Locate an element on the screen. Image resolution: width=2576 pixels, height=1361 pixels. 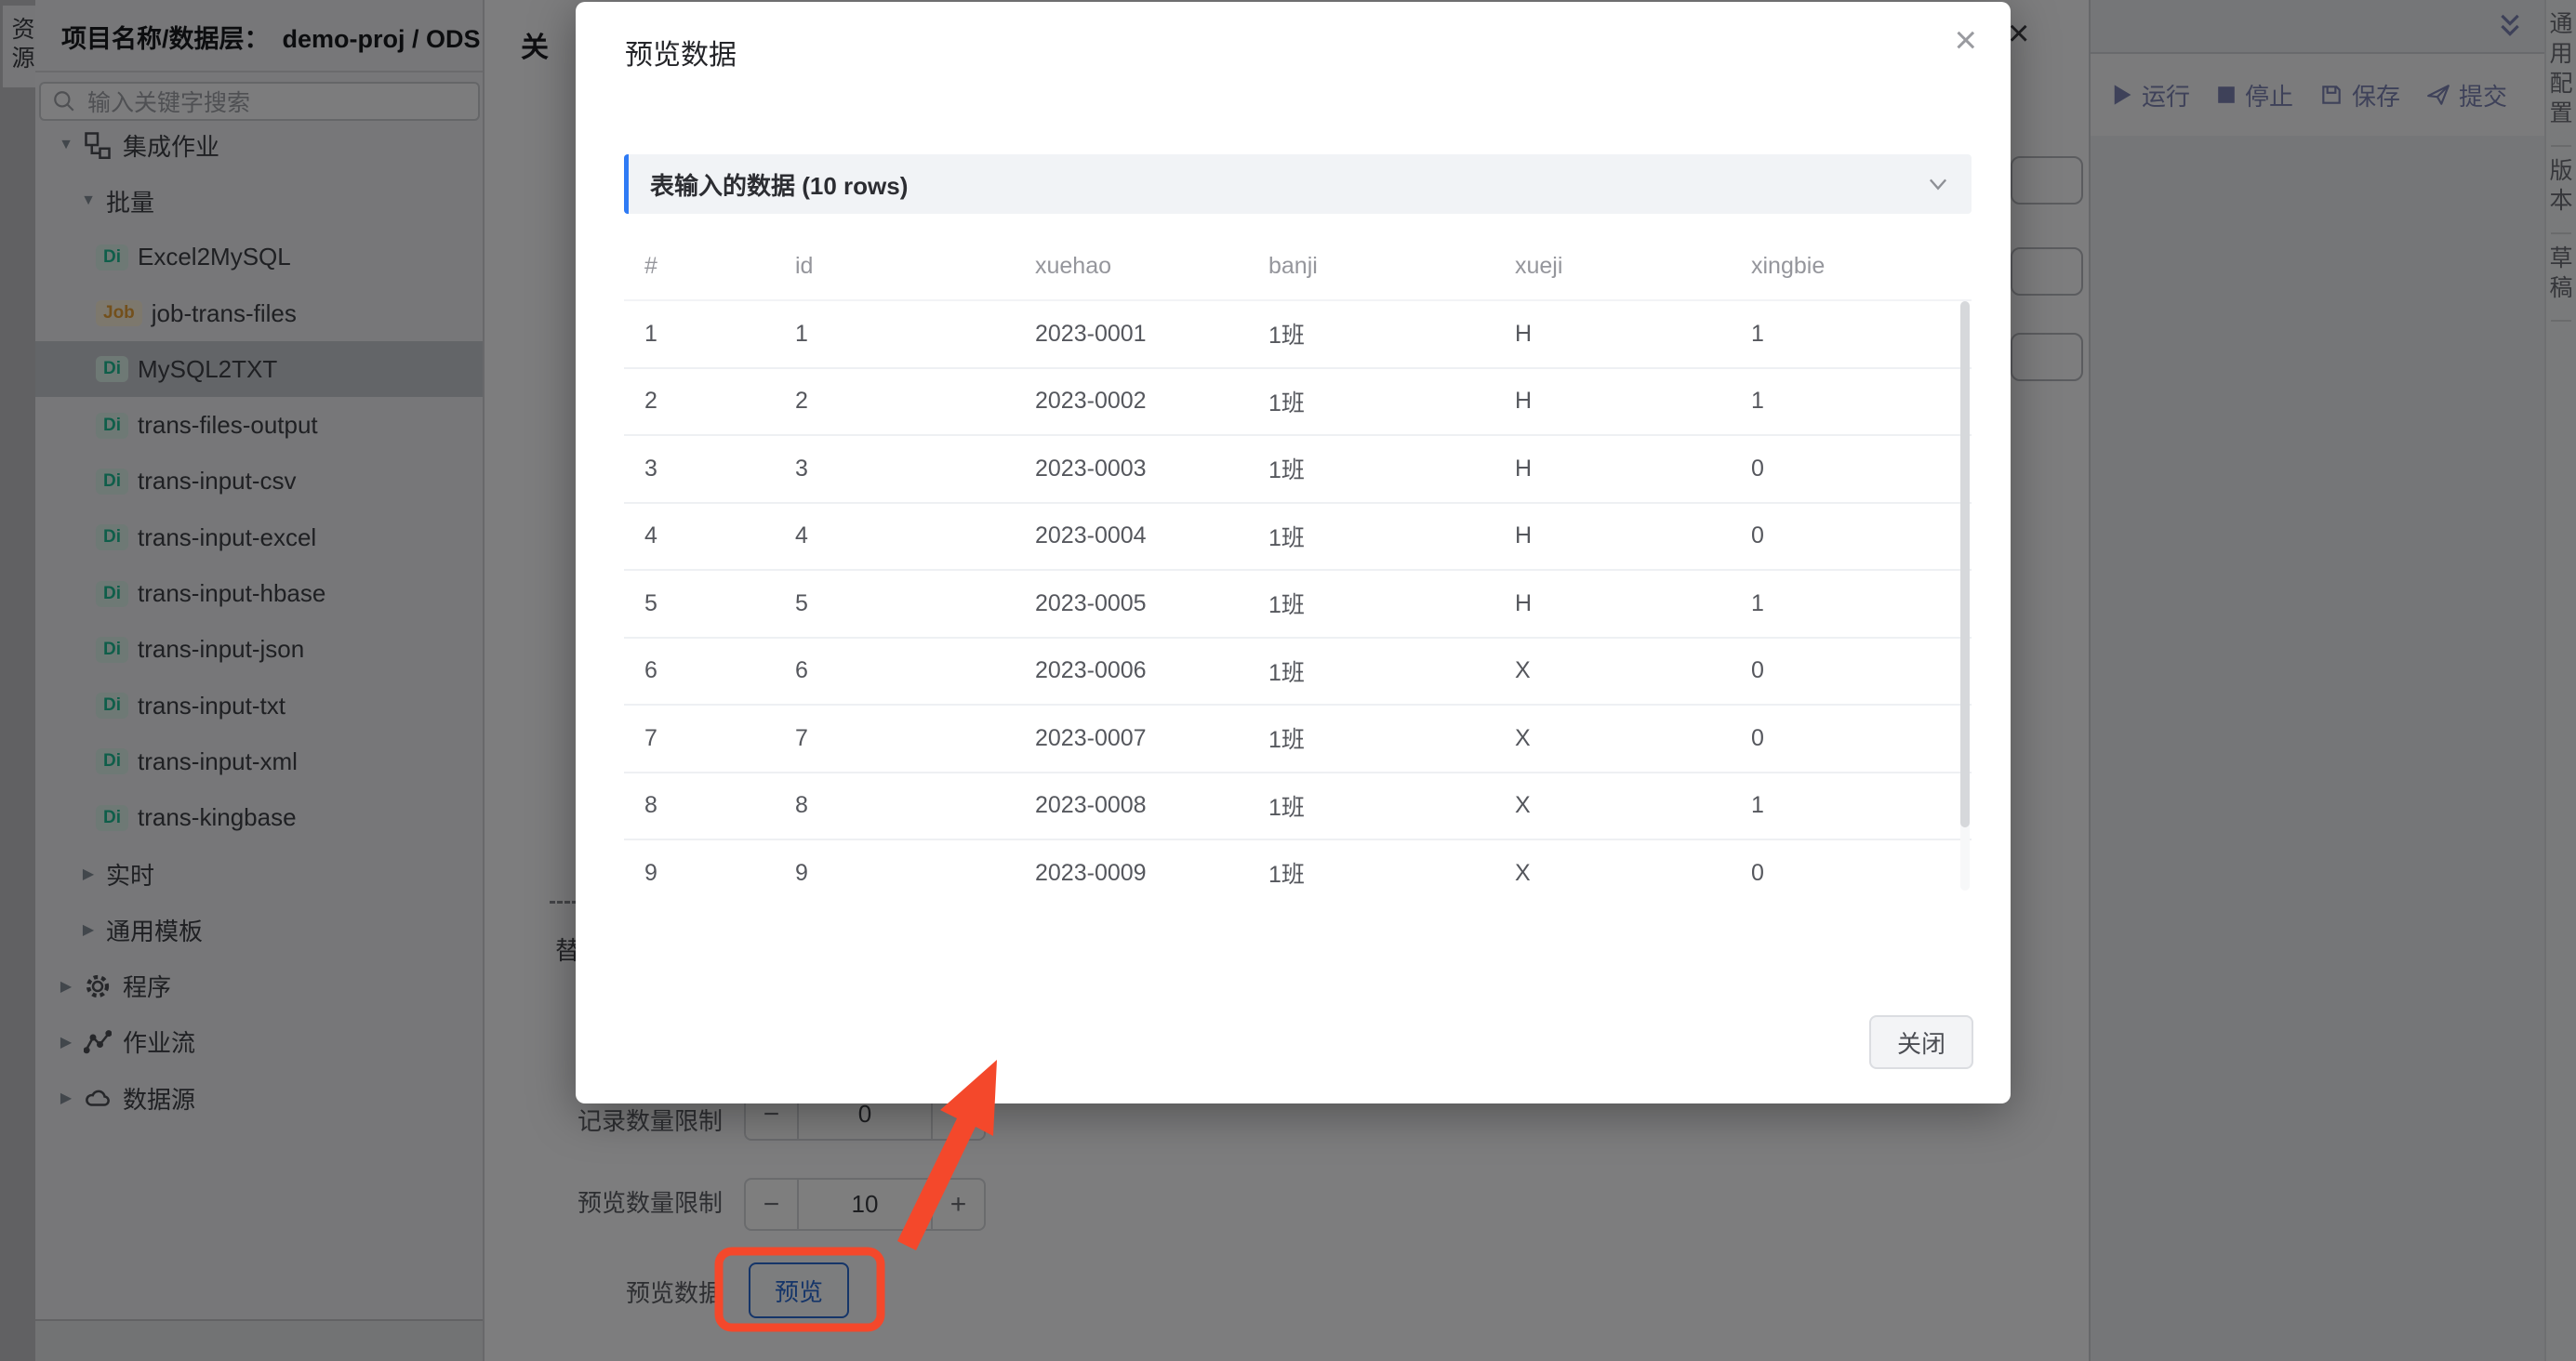
modal-title: 预览数据 is located at coordinates (681, 55).